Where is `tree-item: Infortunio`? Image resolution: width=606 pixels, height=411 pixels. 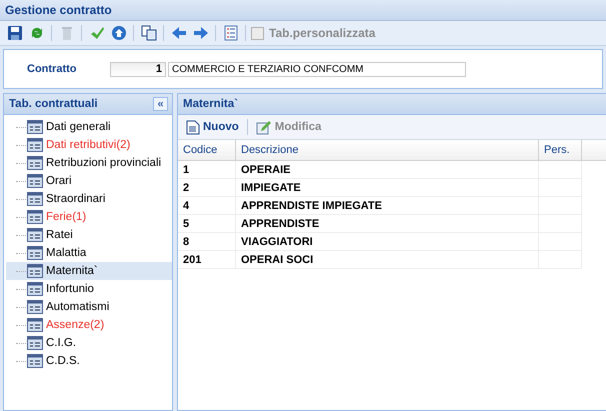
tree-item: Infortunio is located at coordinates (89, 289).